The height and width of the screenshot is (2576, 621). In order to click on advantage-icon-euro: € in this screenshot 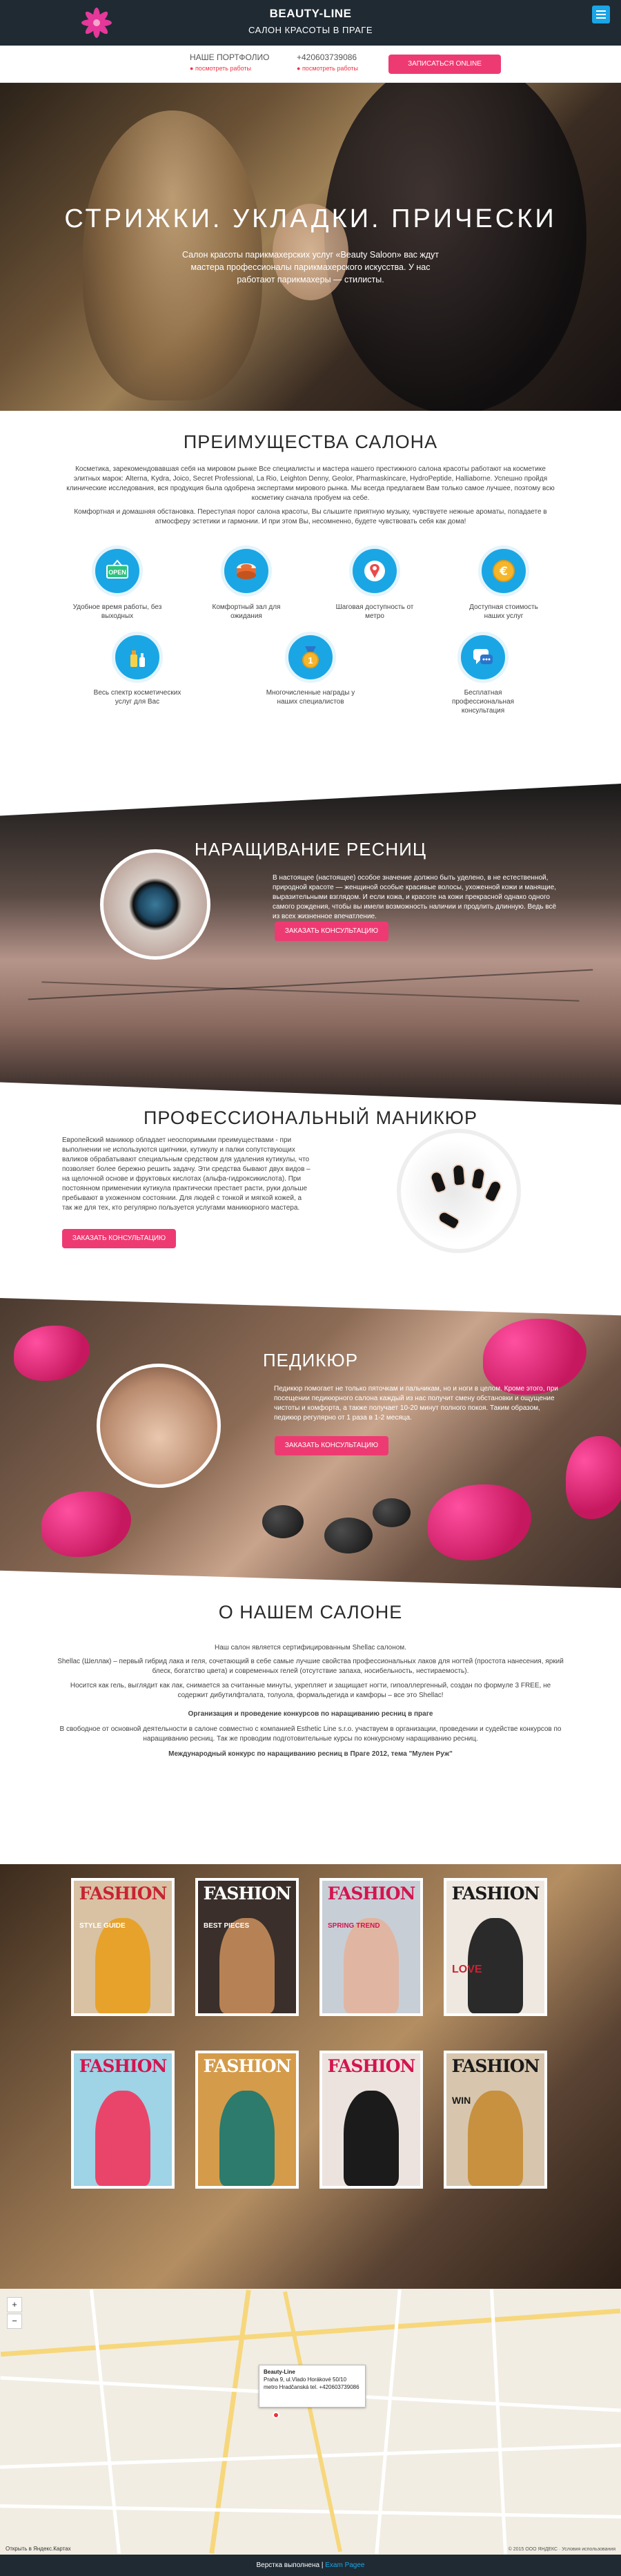, I will do `click(503, 571)`.